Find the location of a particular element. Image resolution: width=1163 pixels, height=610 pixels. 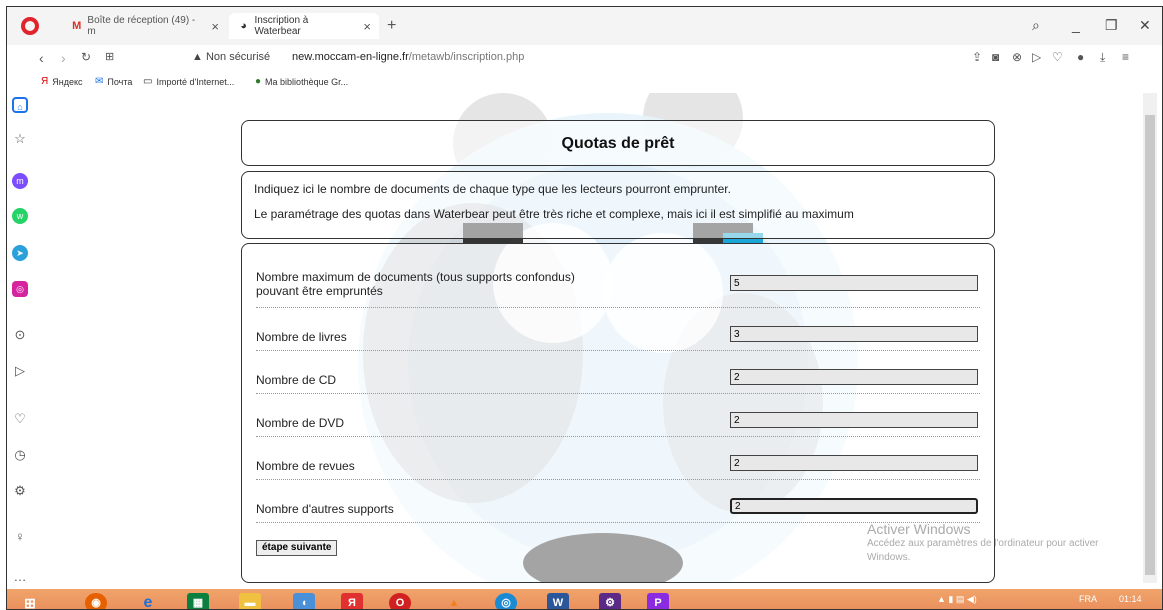

yandex-browser-icon: Я is located at coordinates (352, 601).